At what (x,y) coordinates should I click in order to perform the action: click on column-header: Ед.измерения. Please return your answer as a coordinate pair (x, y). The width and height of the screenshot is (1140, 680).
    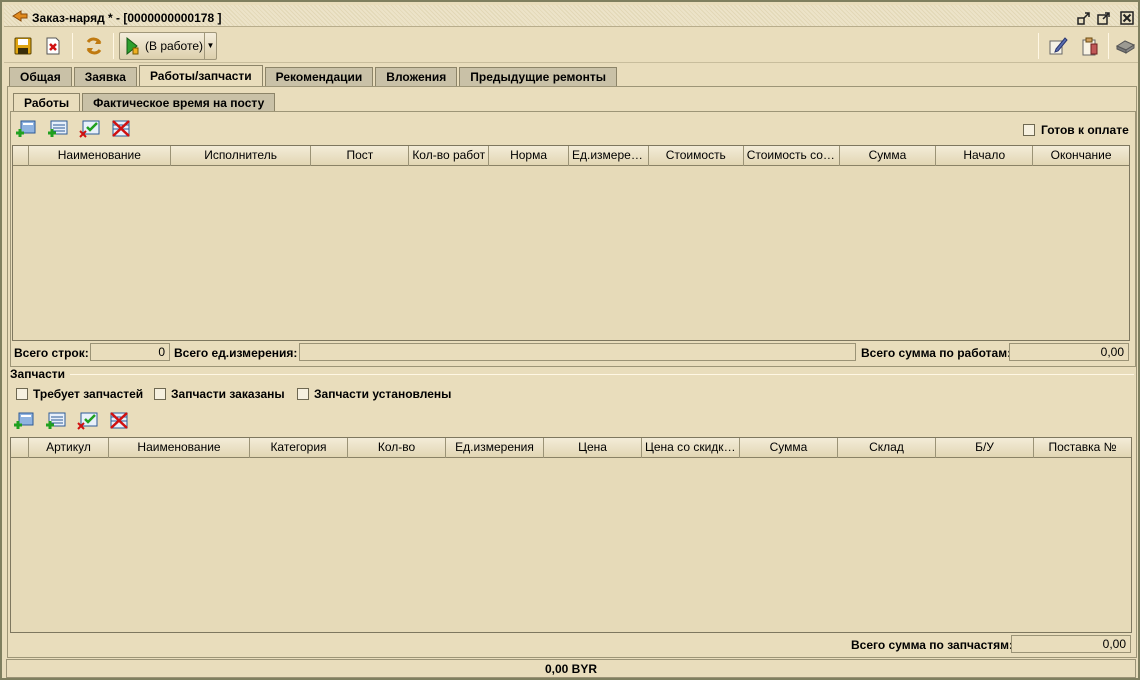
    Looking at the image, I should click on (495, 448).